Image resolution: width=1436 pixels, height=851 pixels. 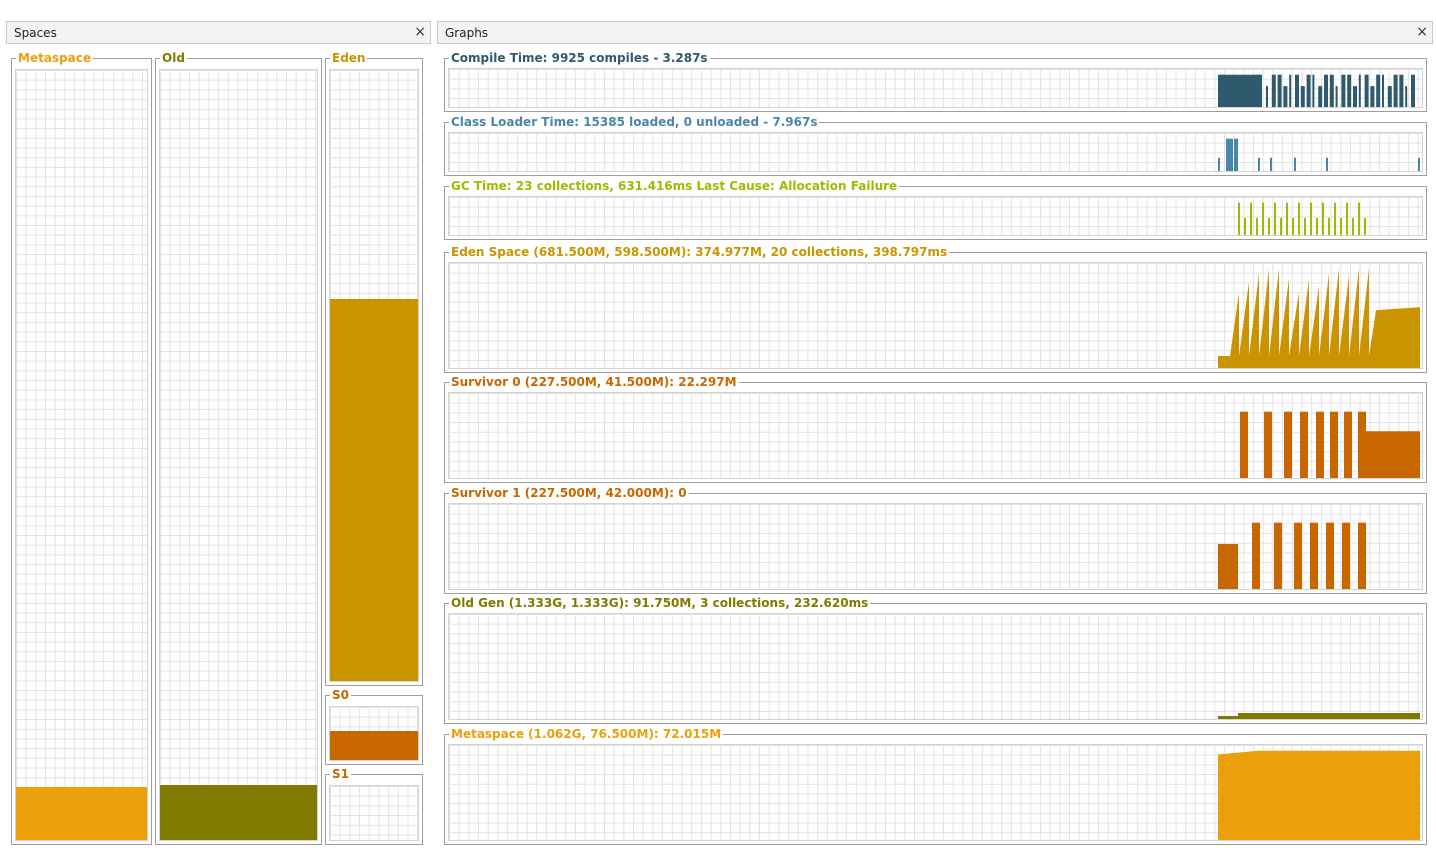 What do you see at coordinates (935, 435) in the screenshot?
I see `survivor0-plot` at bounding box center [935, 435].